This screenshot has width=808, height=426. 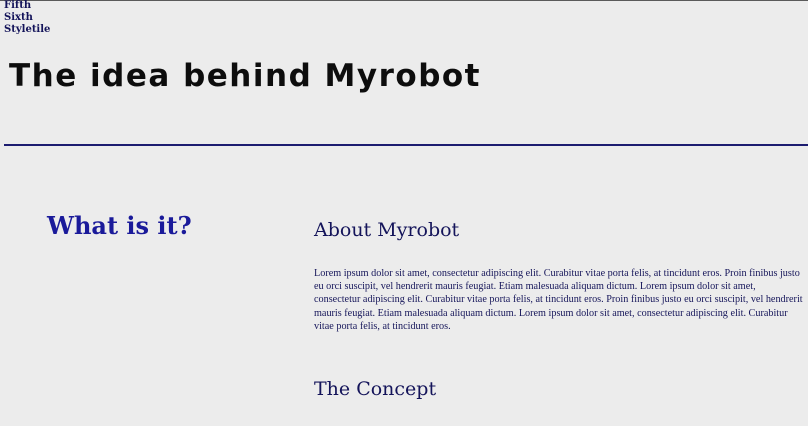 I want to click on page-title: The idea behind Myrobot, so click(x=245, y=76).